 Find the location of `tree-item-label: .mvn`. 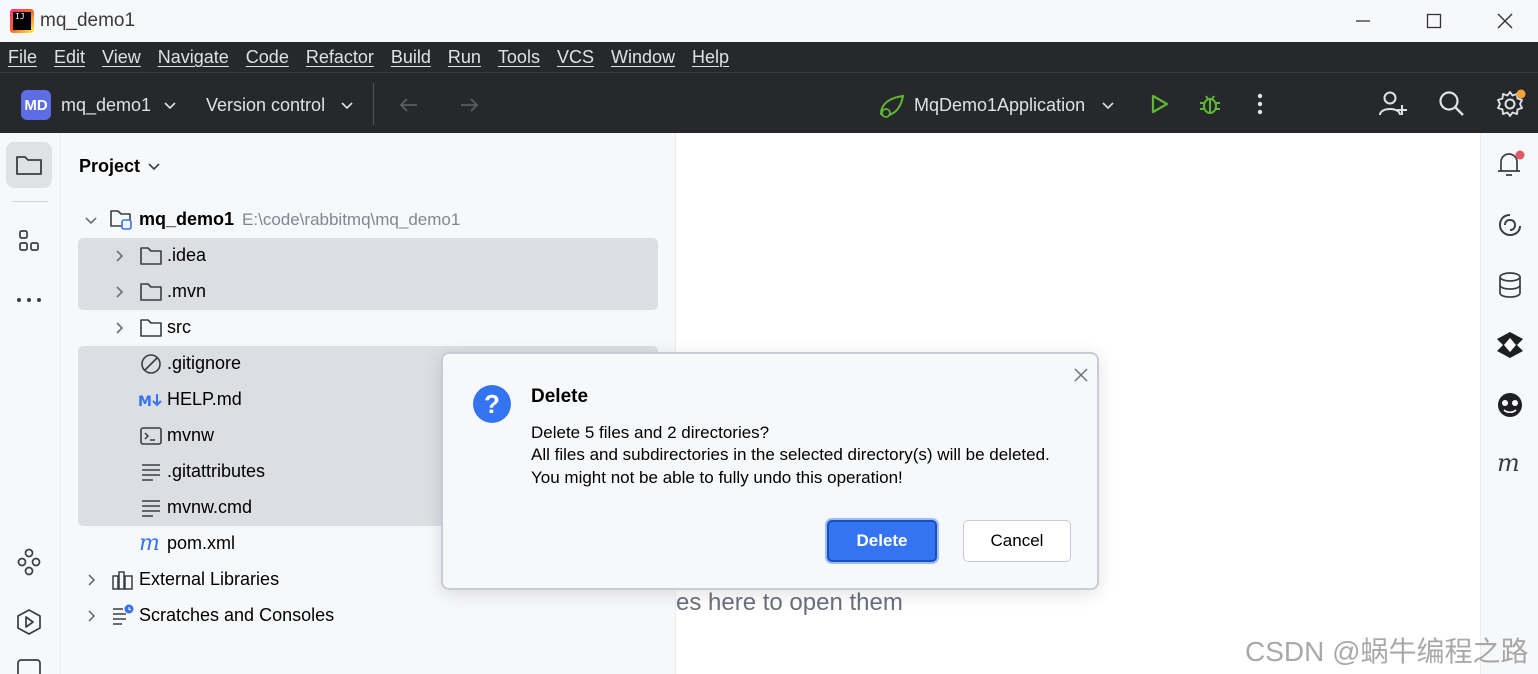

tree-item-label: .mvn is located at coordinates (187, 291).